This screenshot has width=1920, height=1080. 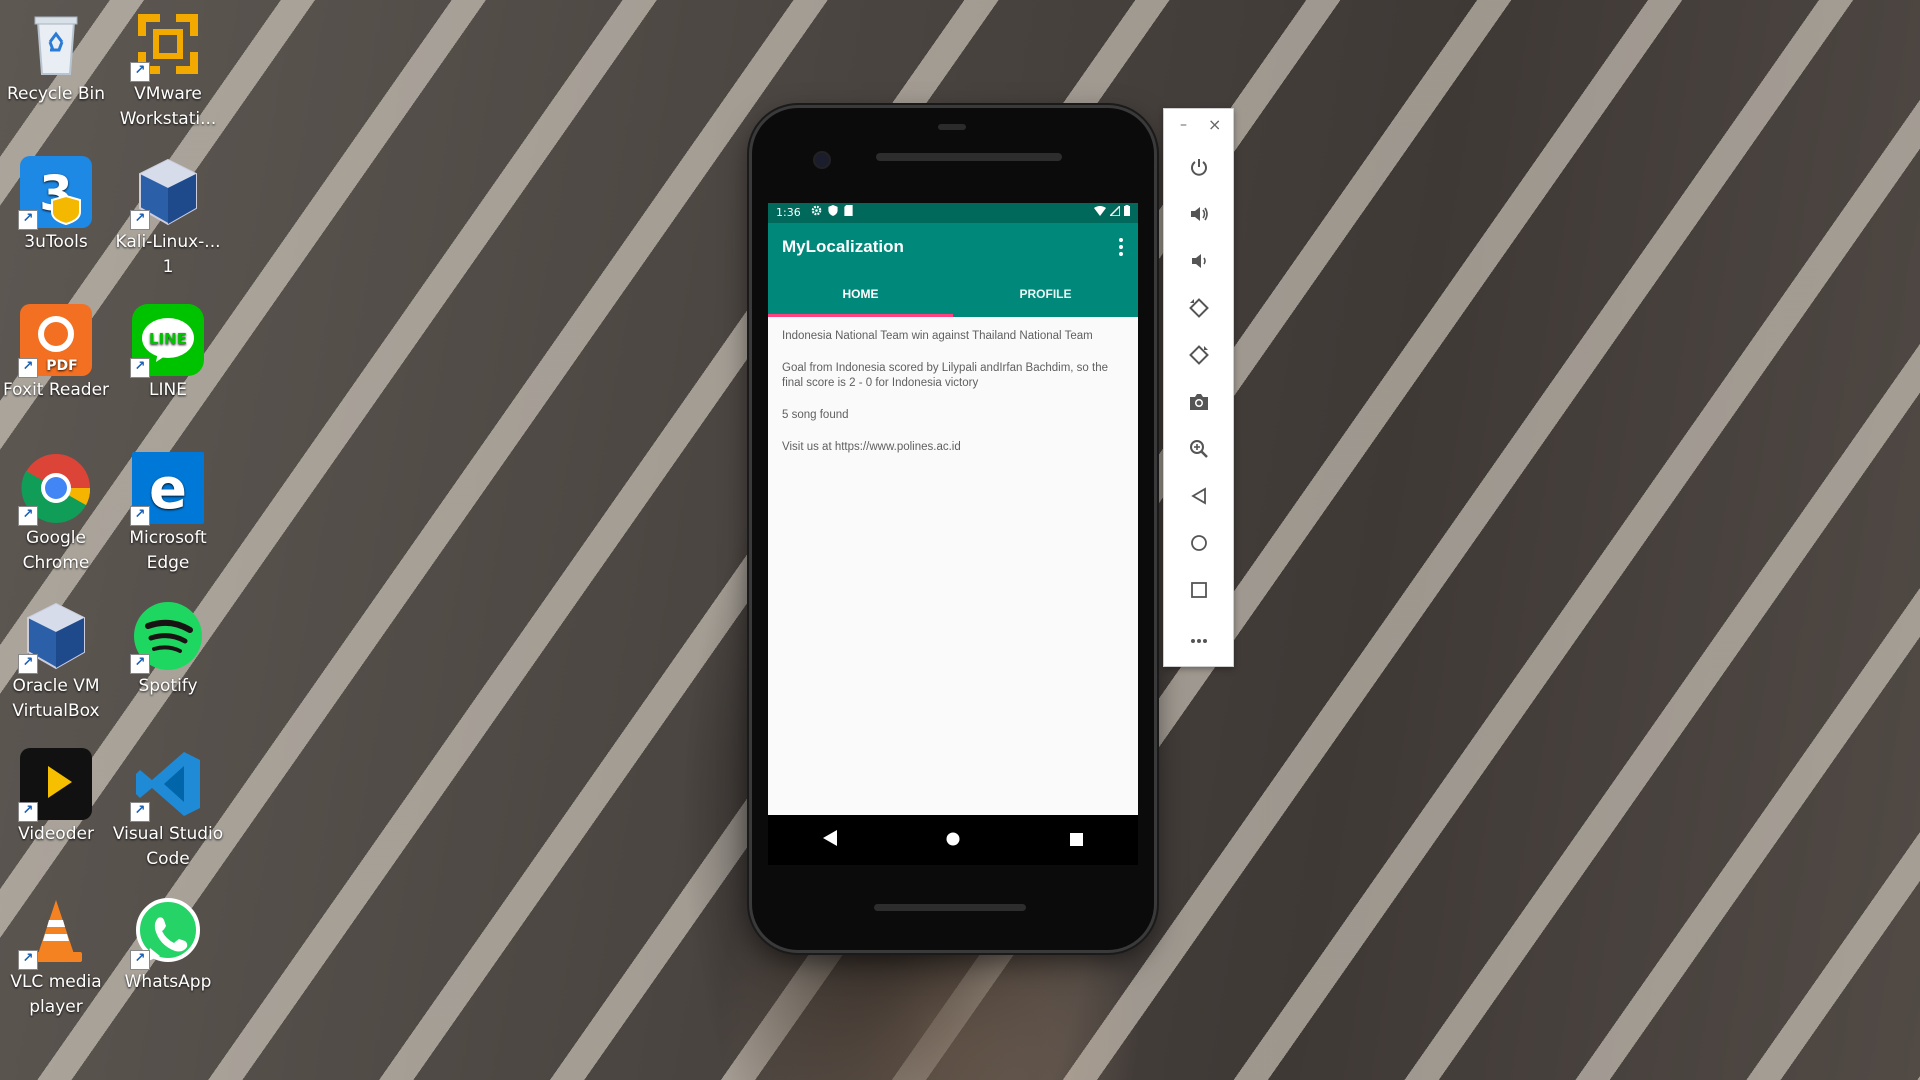 I want to click on desktop-icon-label: Kali-Linux-... 1, so click(x=168, y=254).